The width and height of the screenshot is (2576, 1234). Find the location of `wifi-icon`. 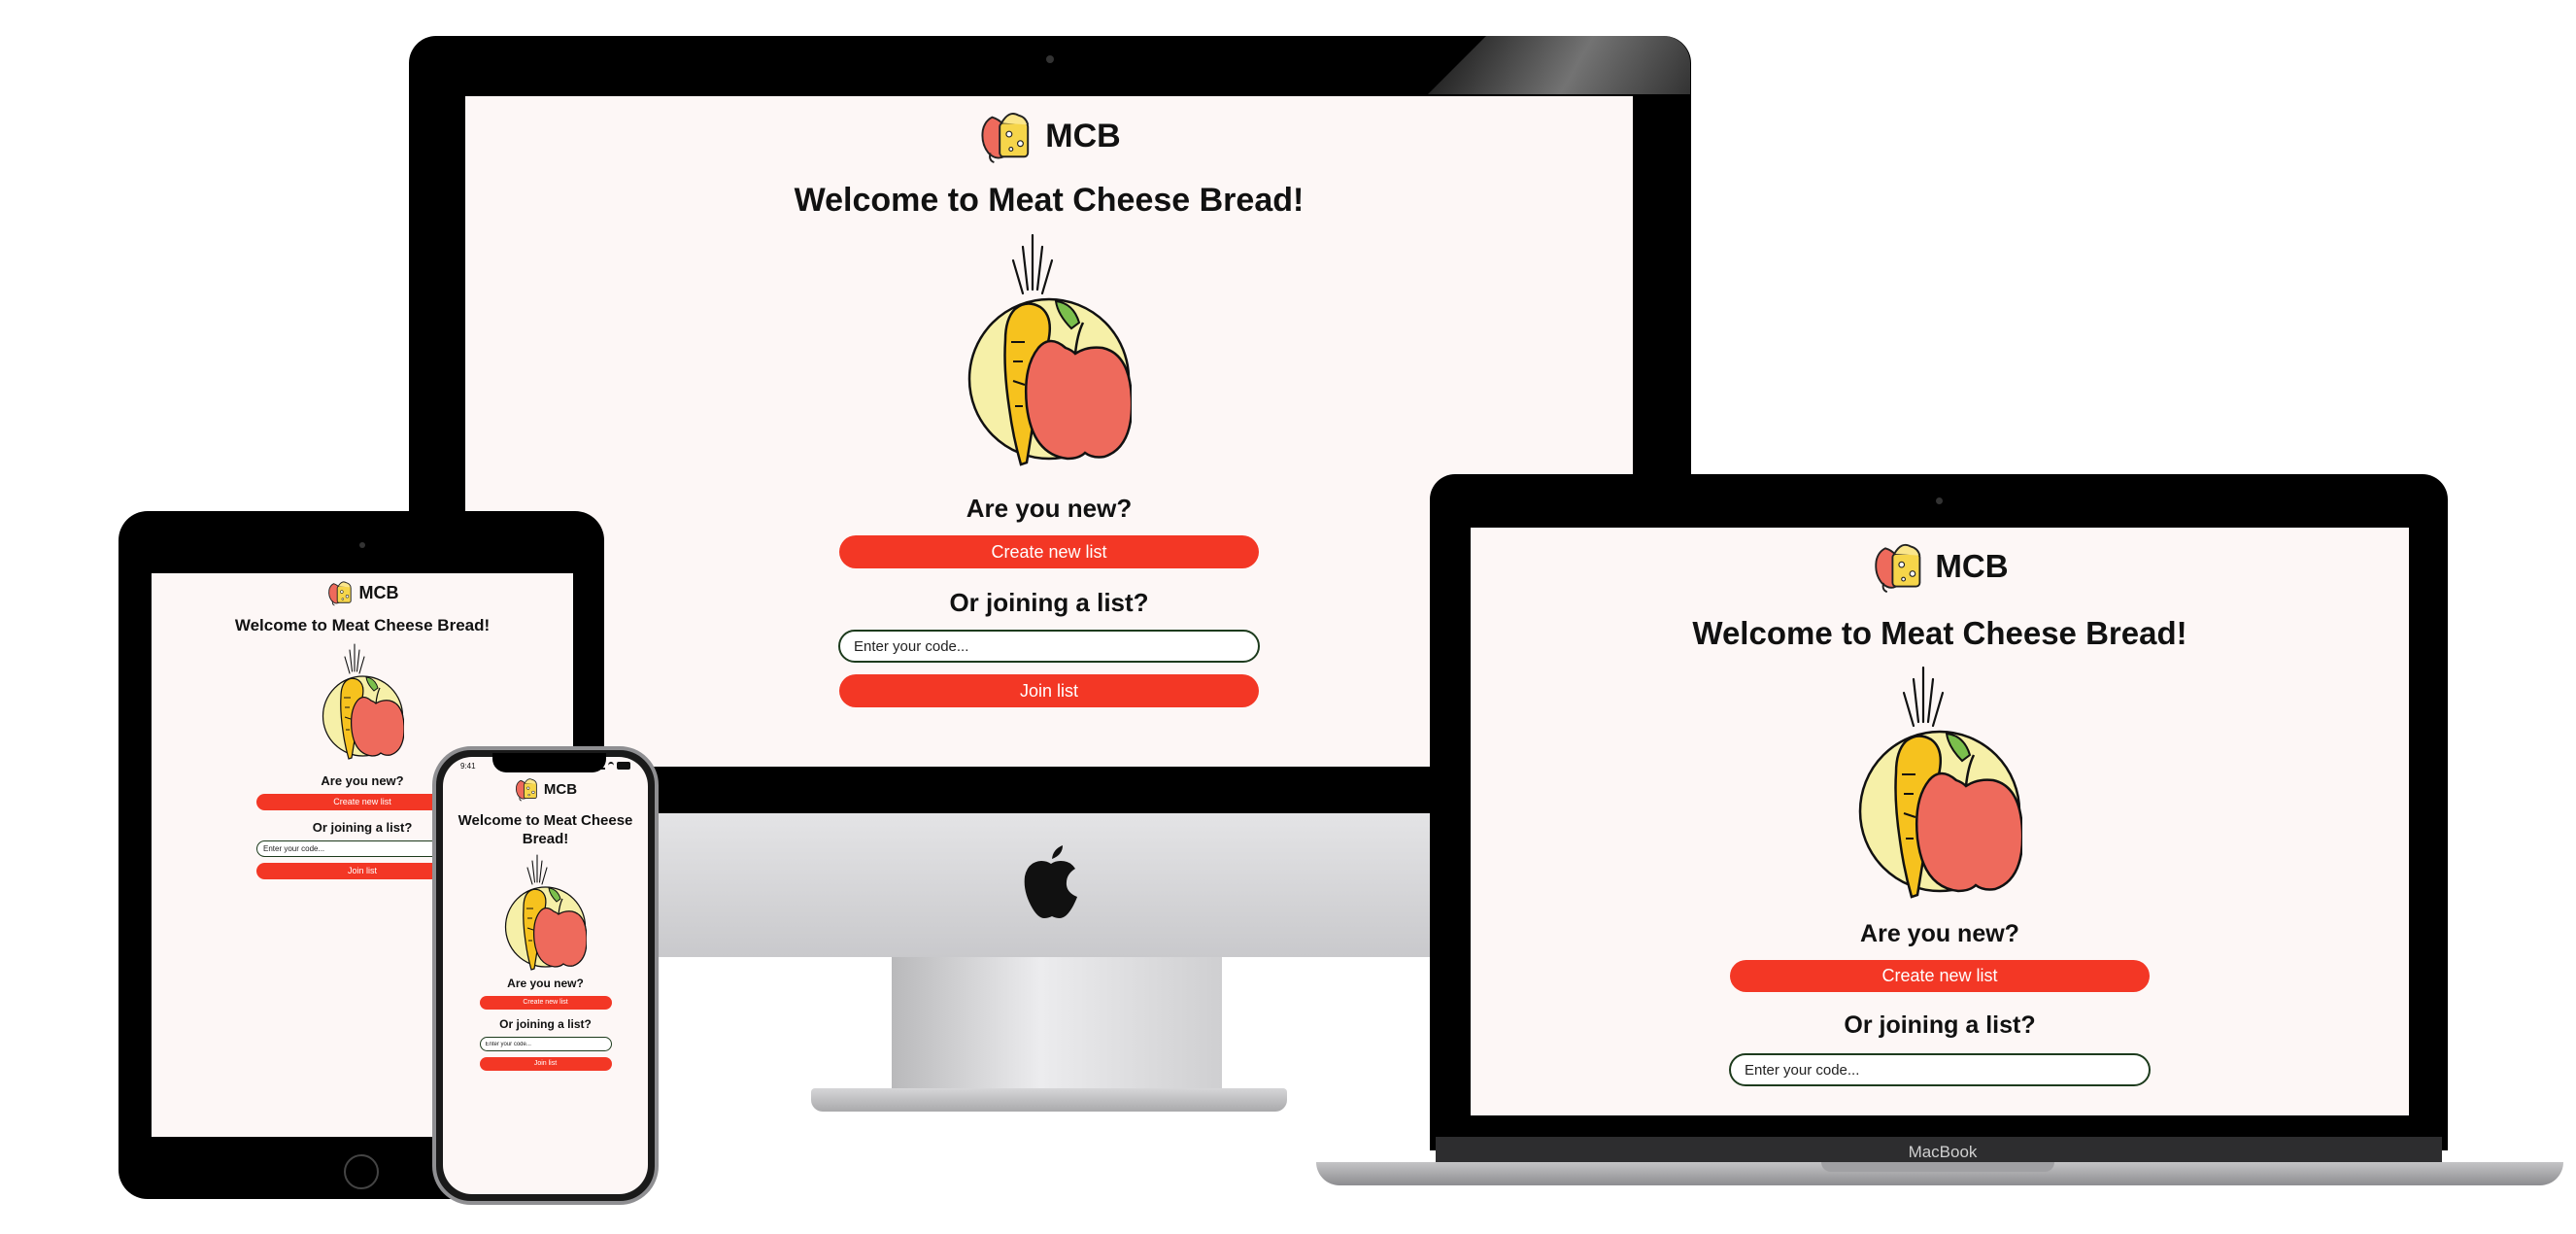

wifi-icon is located at coordinates (611, 766).